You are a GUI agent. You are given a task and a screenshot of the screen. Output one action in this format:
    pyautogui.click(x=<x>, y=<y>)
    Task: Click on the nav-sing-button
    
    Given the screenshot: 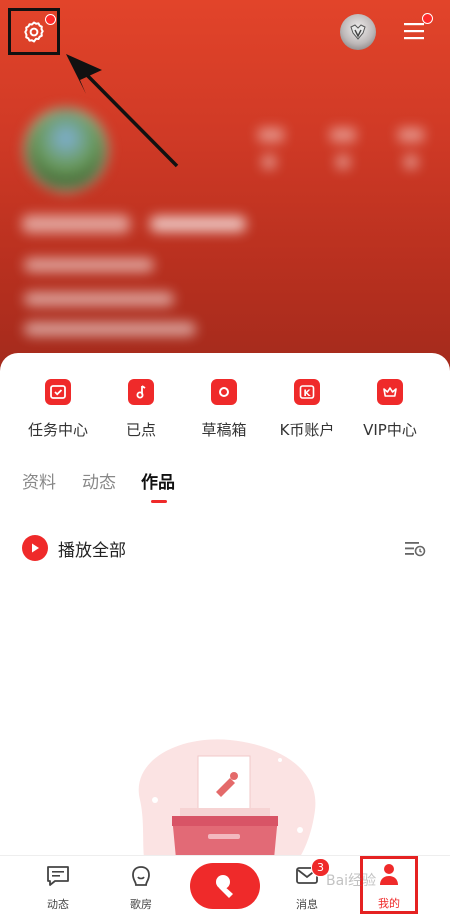 What is the action you would take?
    pyautogui.click(x=225, y=886)
    